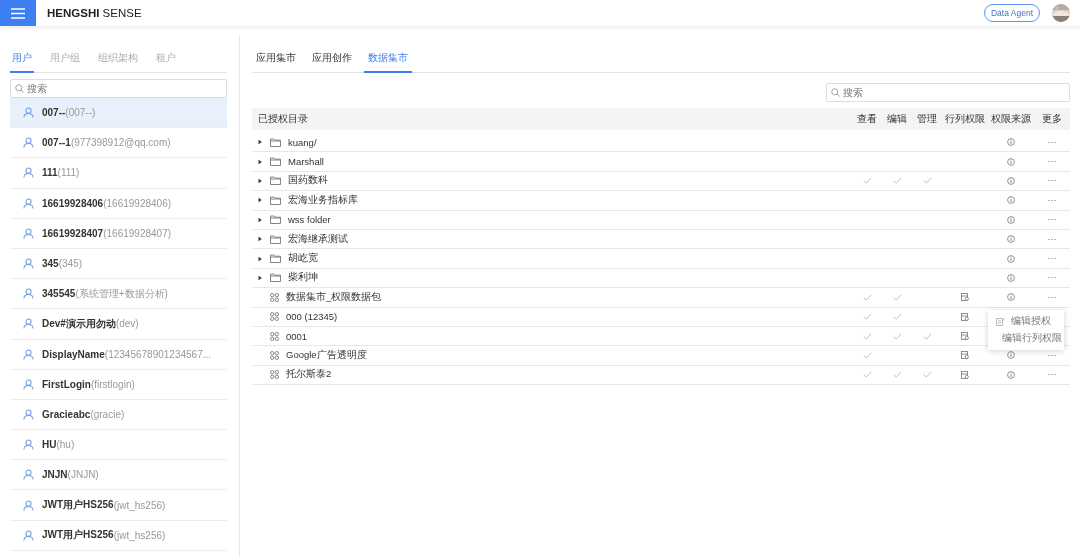 The width and height of the screenshot is (1080, 556). I want to click on user-item: FirstLogin(firstlogin), so click(118, 384).